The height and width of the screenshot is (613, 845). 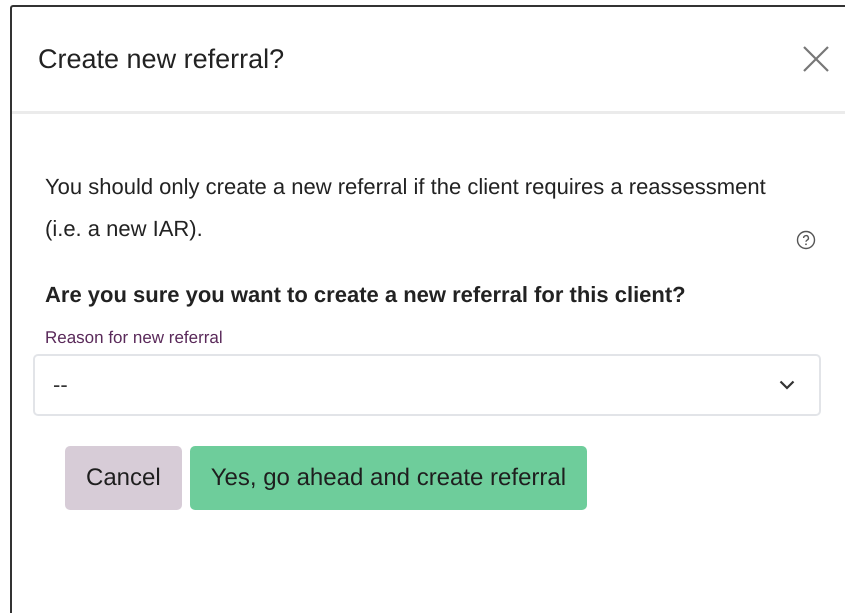 I want to click on info-message: You should only create a new referral if the client requires a reassessment (i.e. a new IAR)., so click(x=406, y=208).